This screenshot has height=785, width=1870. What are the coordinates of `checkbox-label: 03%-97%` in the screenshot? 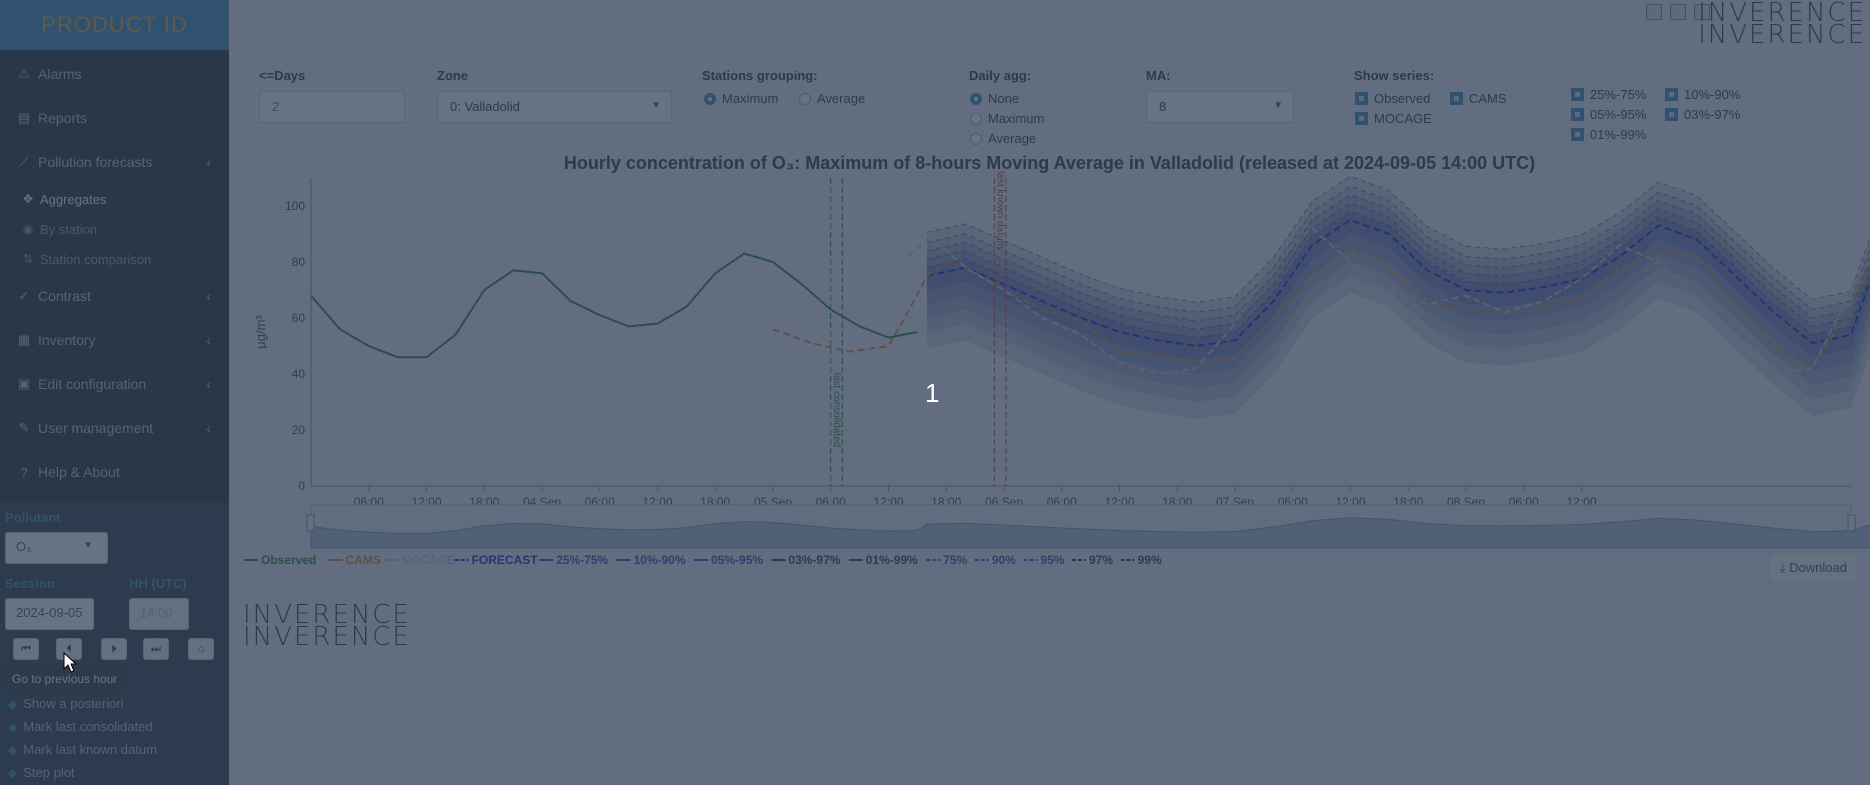 It's located at (1712, 114).